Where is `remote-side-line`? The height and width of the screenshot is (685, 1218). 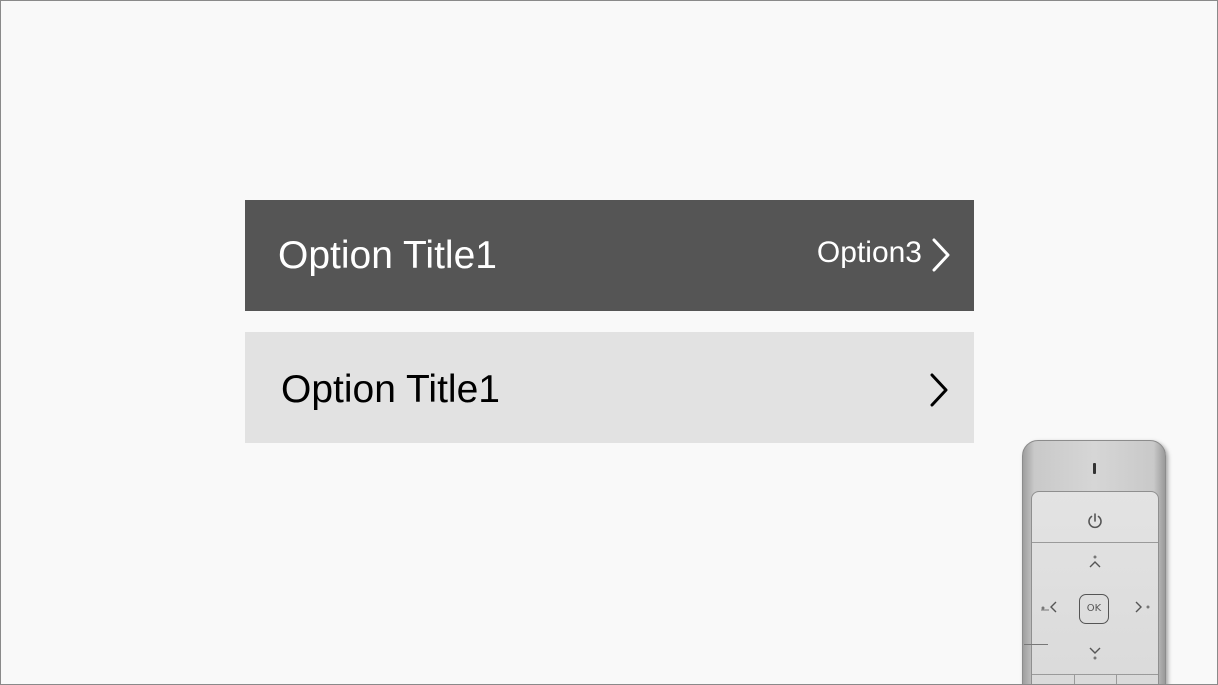 remote-side-line is located at coordinates (1036, 644).